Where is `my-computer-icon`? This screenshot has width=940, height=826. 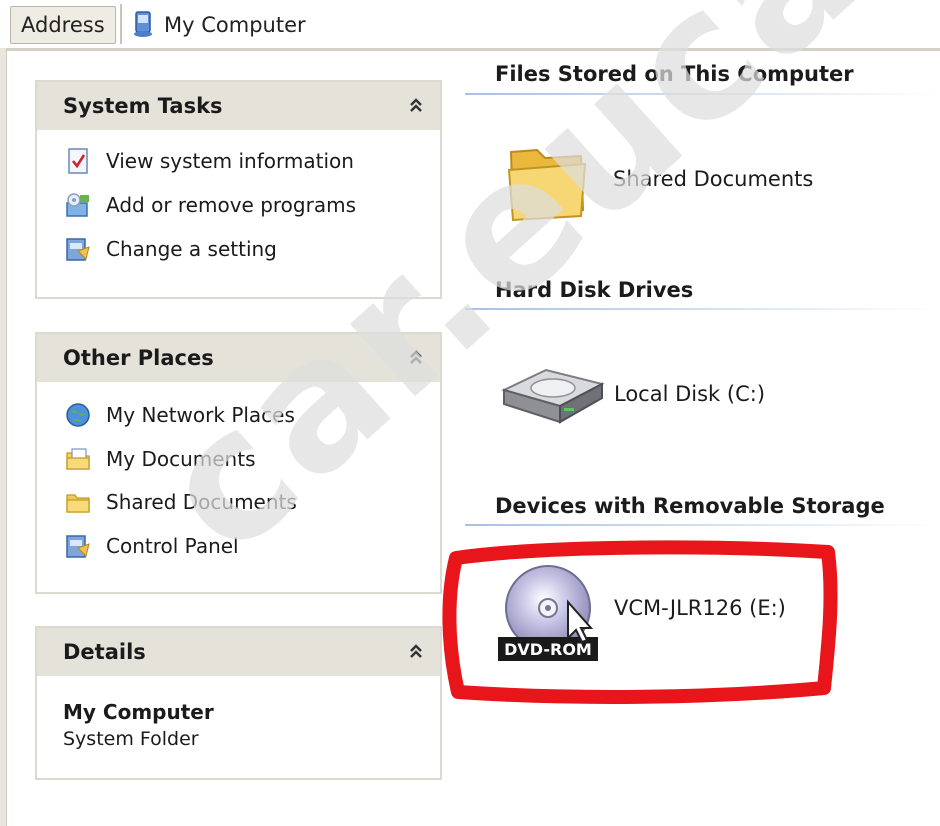 my-computer-icon is located at coordinates (143, 24).